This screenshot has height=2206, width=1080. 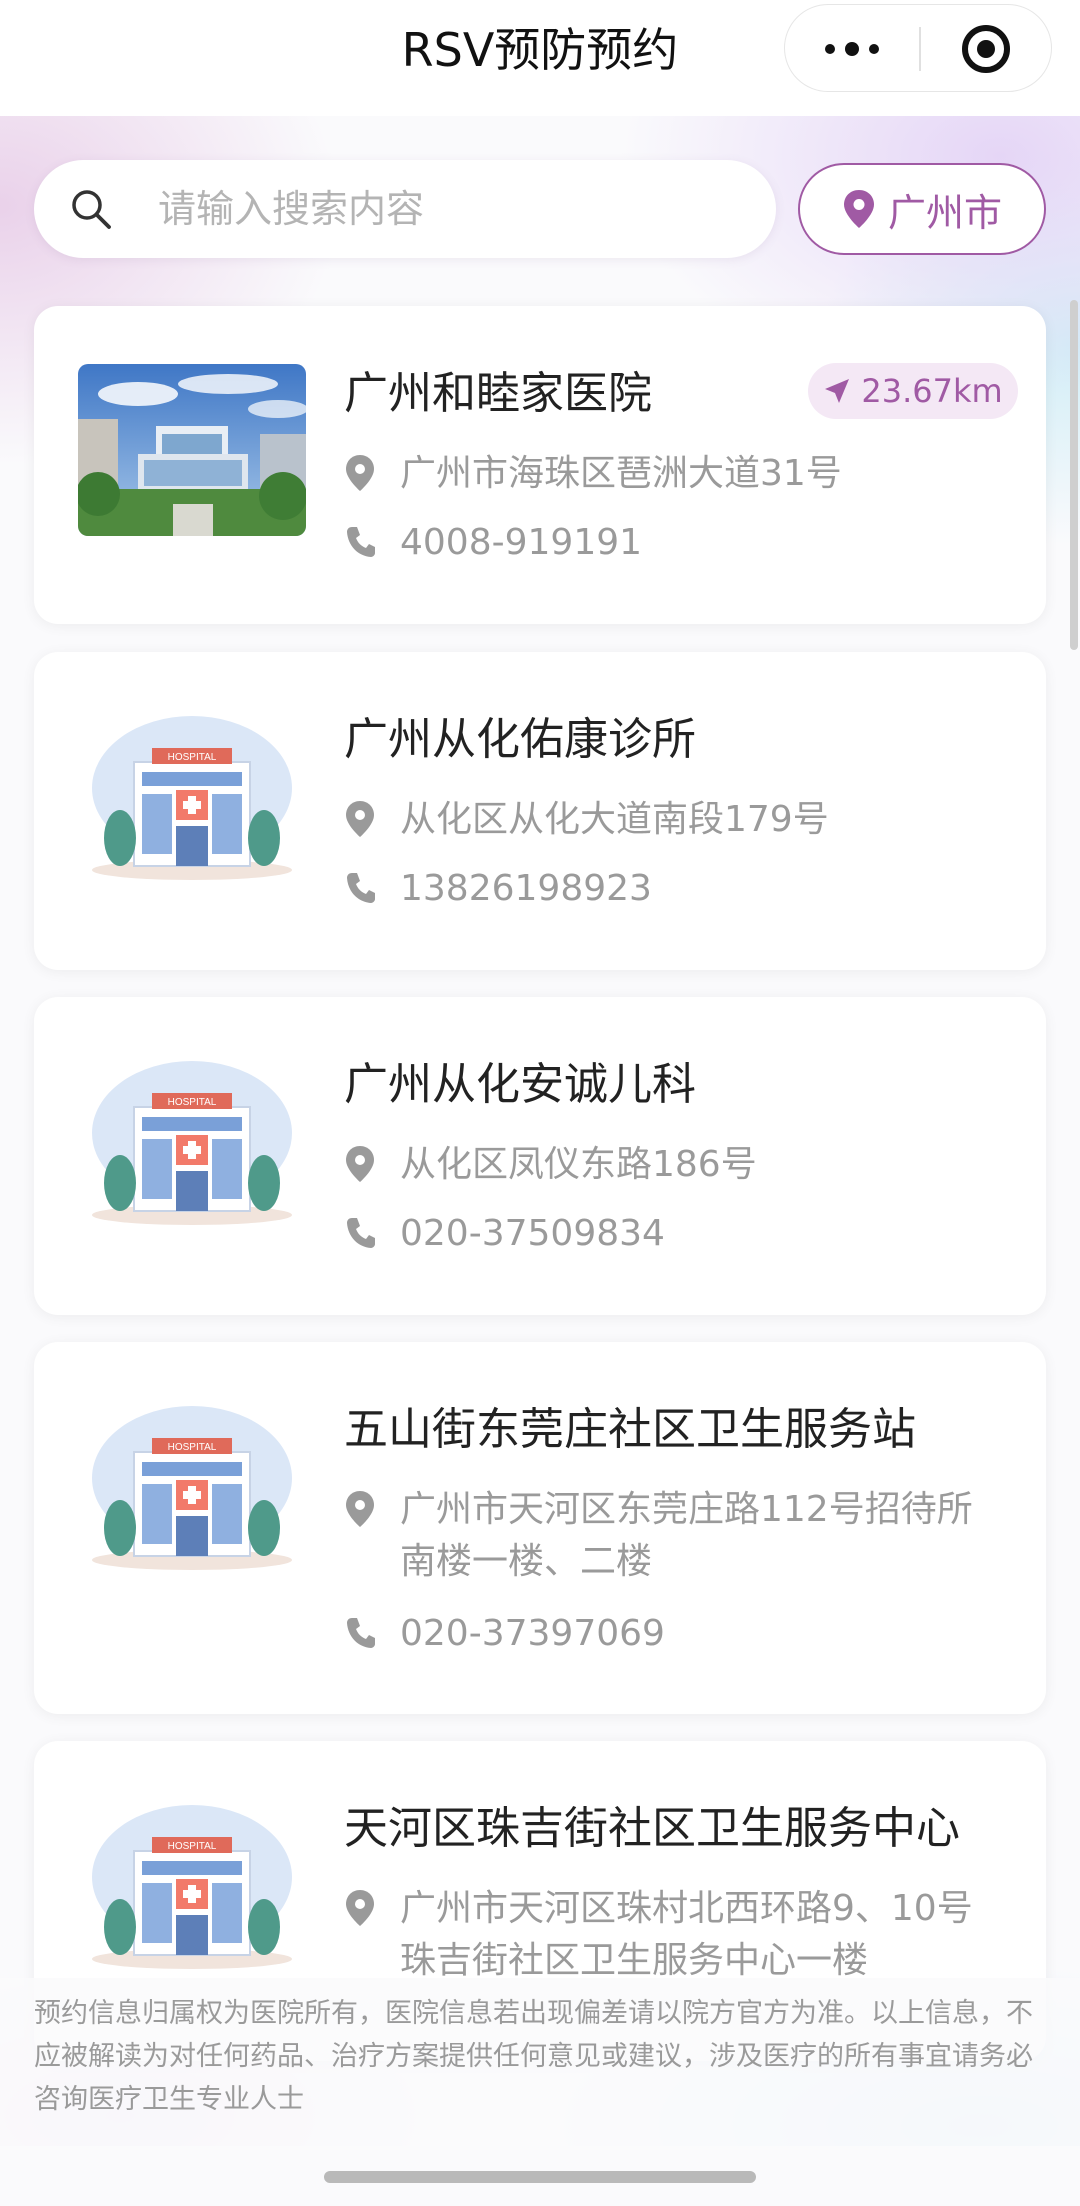 What do you see at coordinates (700, 1634) in the screenshot?
I see `clinic-phone: 020-37397069` at bounding box center [700, 1634].